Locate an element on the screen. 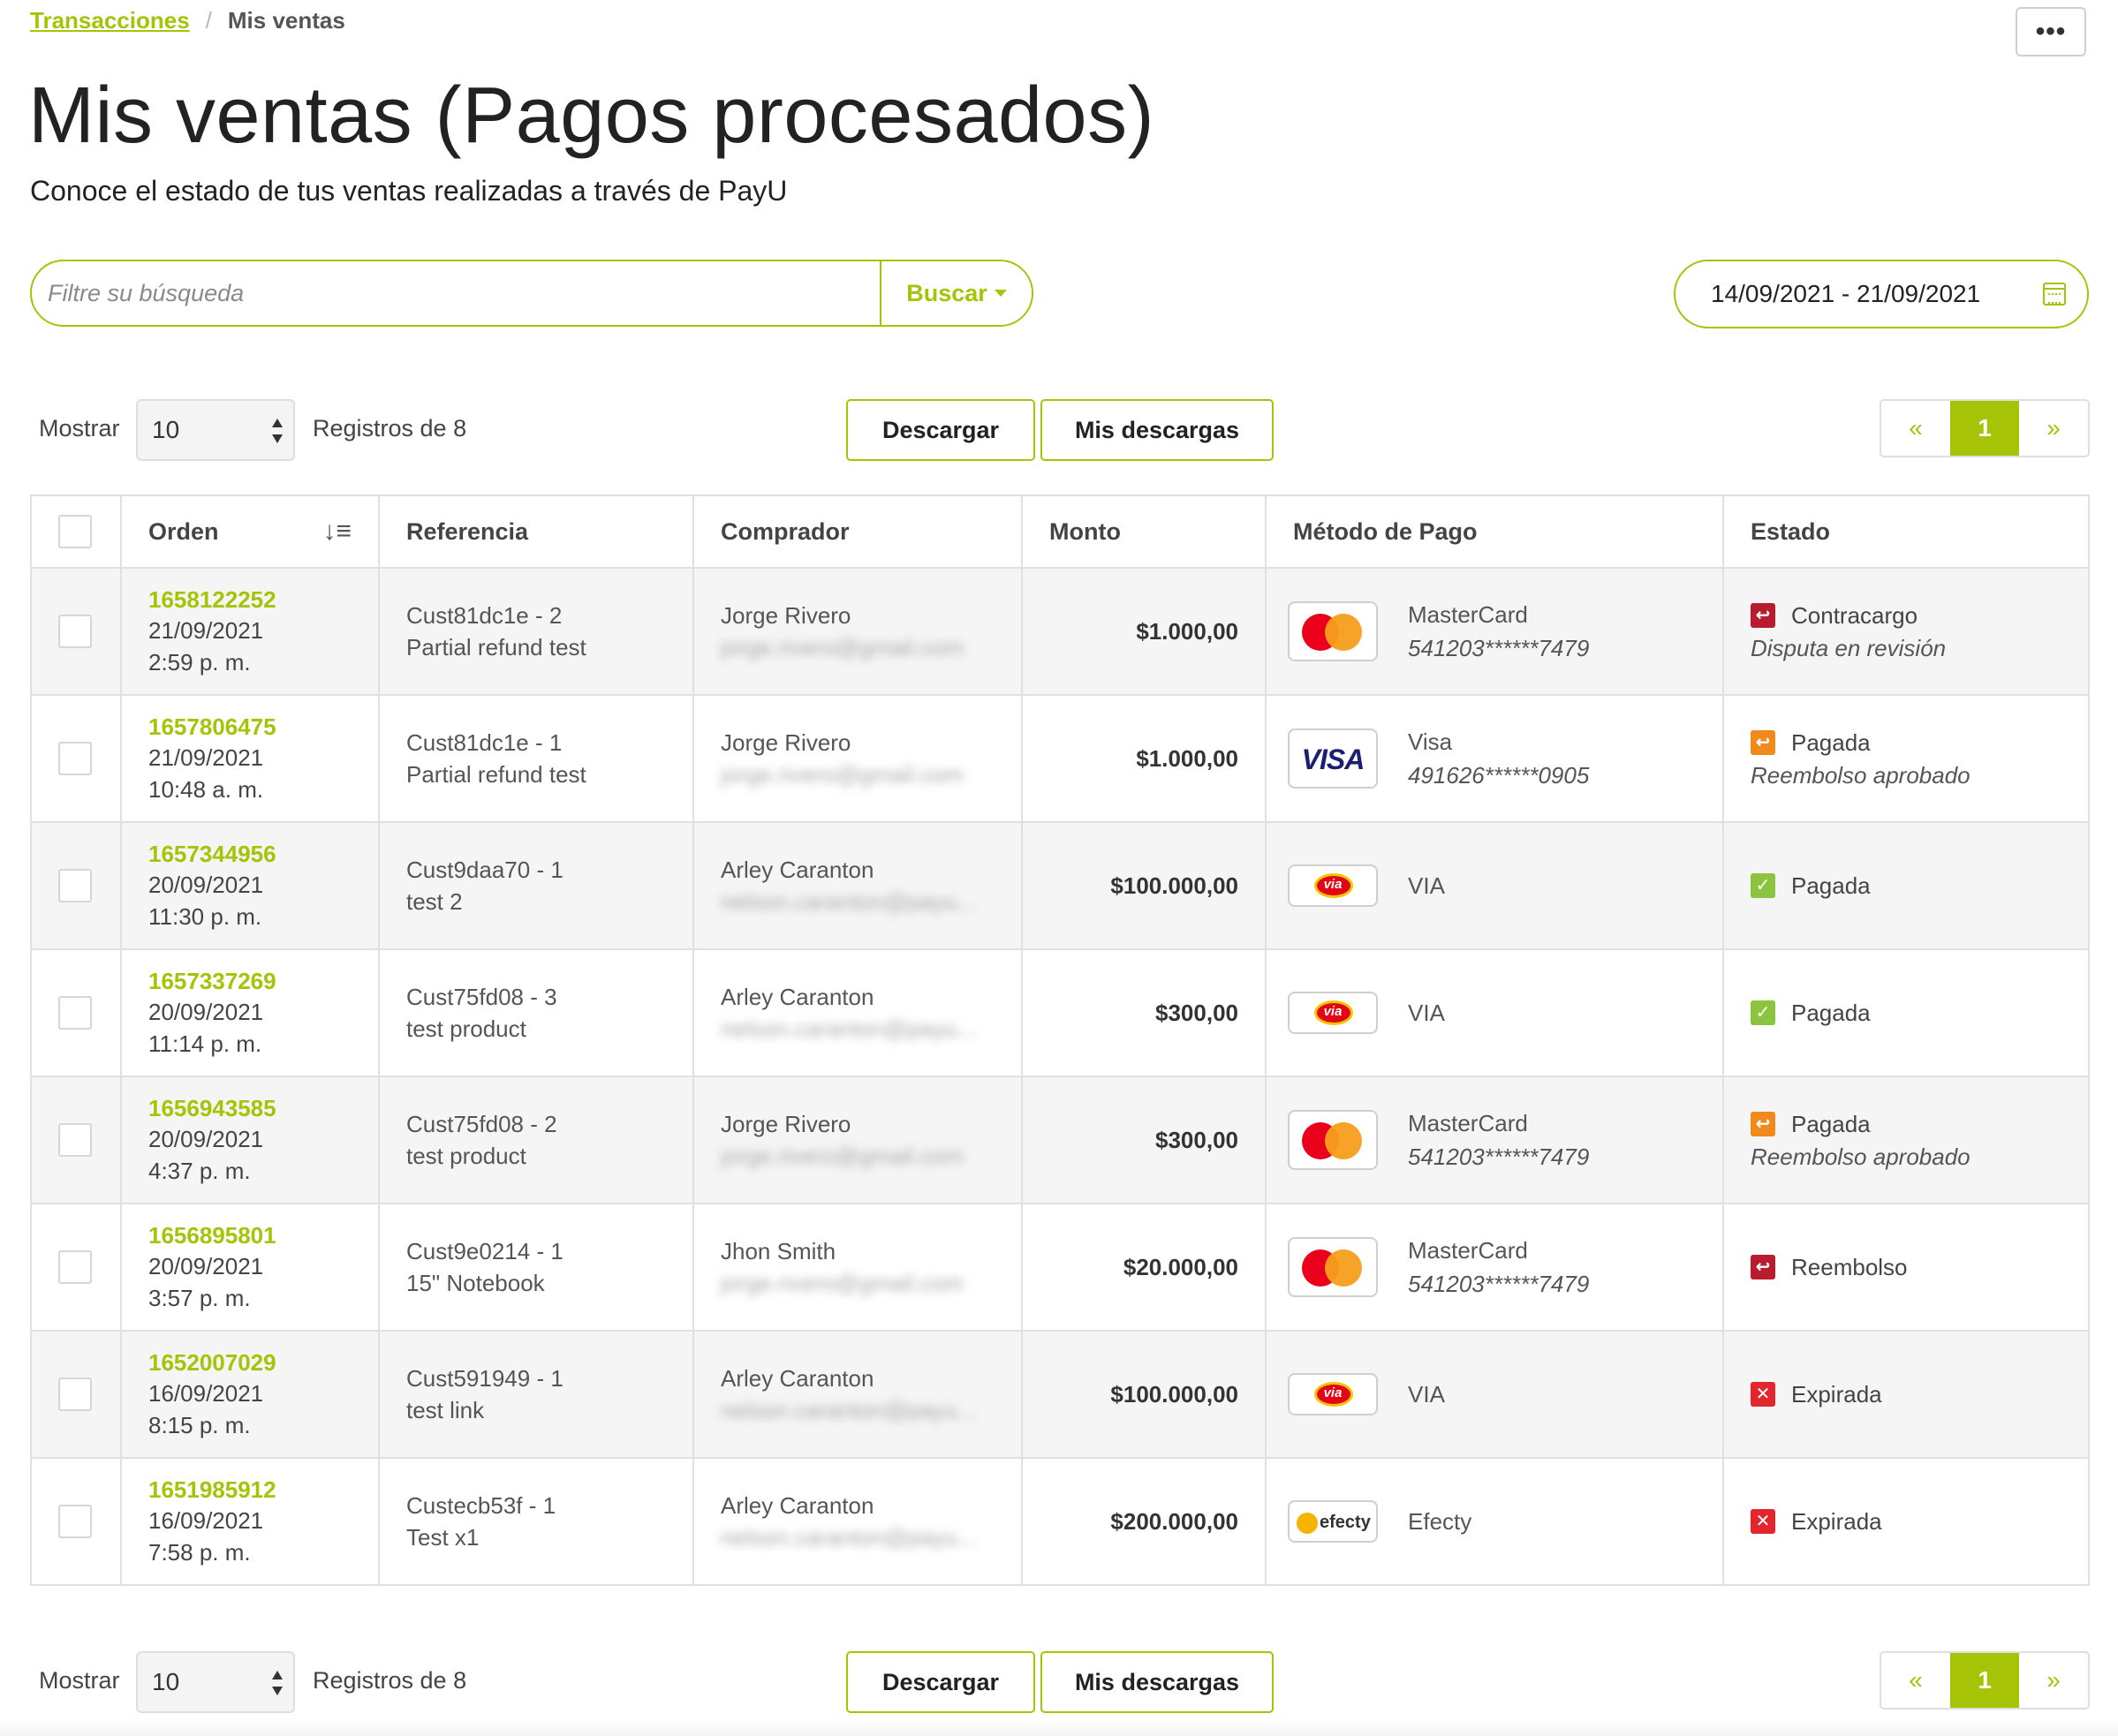  more-options-button: ••• is located at coordinates (2051, 32).